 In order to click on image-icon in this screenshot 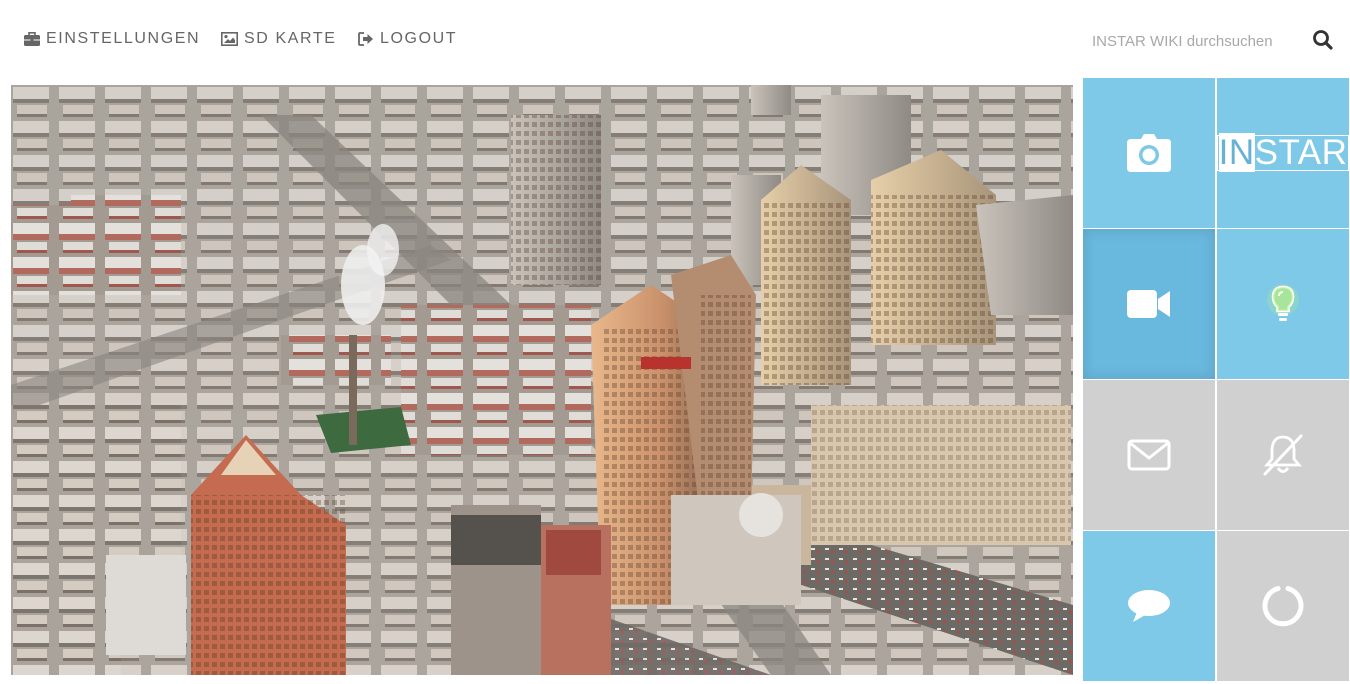, I will do `click(229, 39)`.